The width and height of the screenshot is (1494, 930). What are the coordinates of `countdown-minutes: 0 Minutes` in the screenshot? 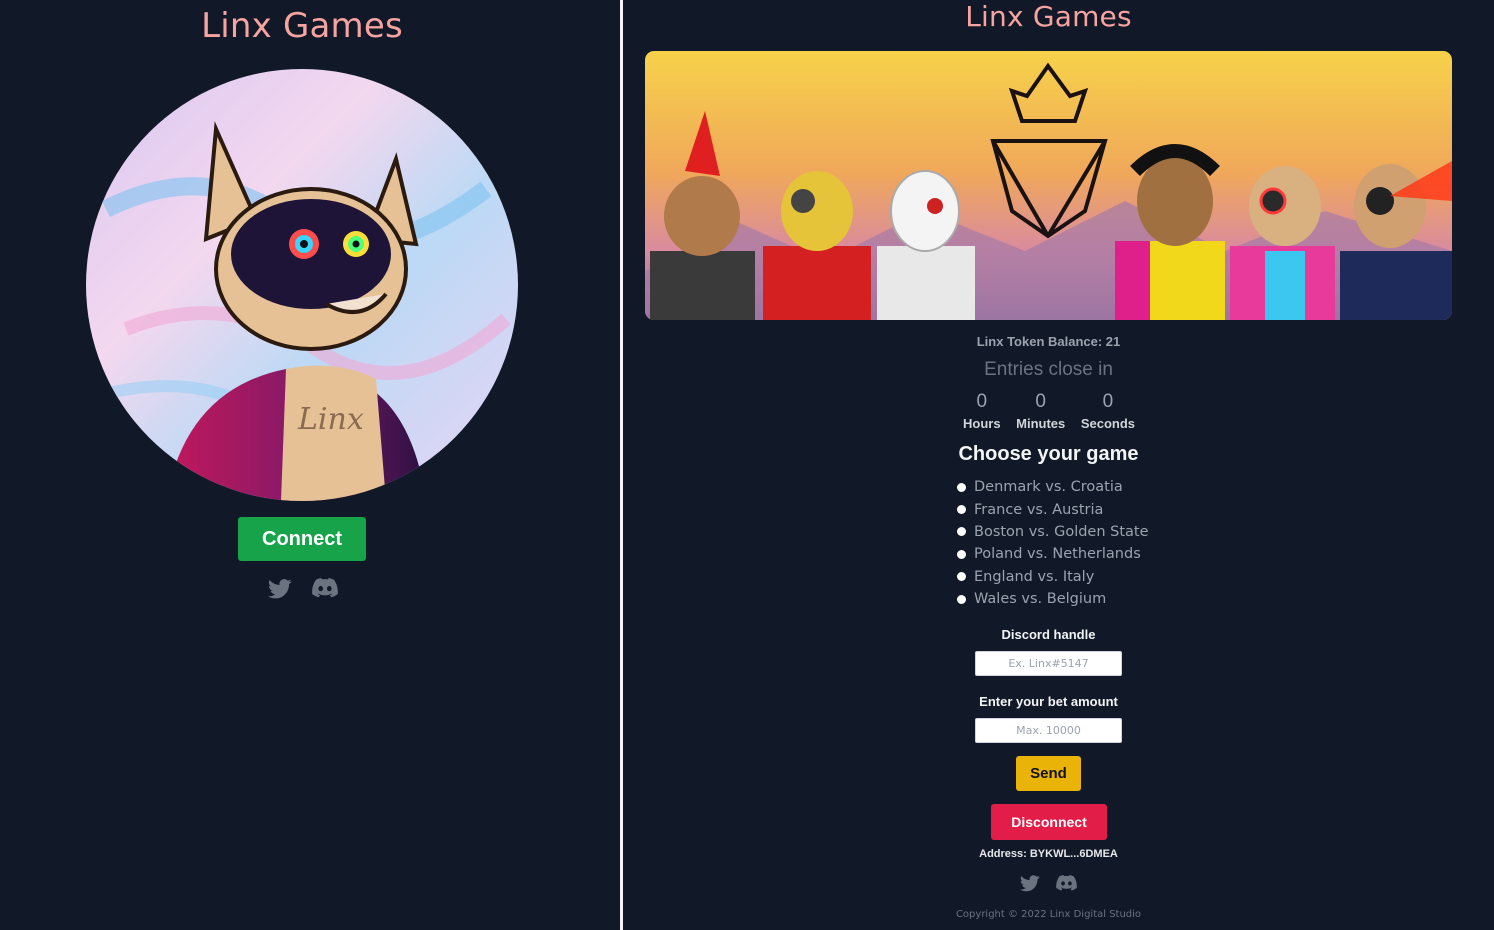 It's located at (1040, 411).